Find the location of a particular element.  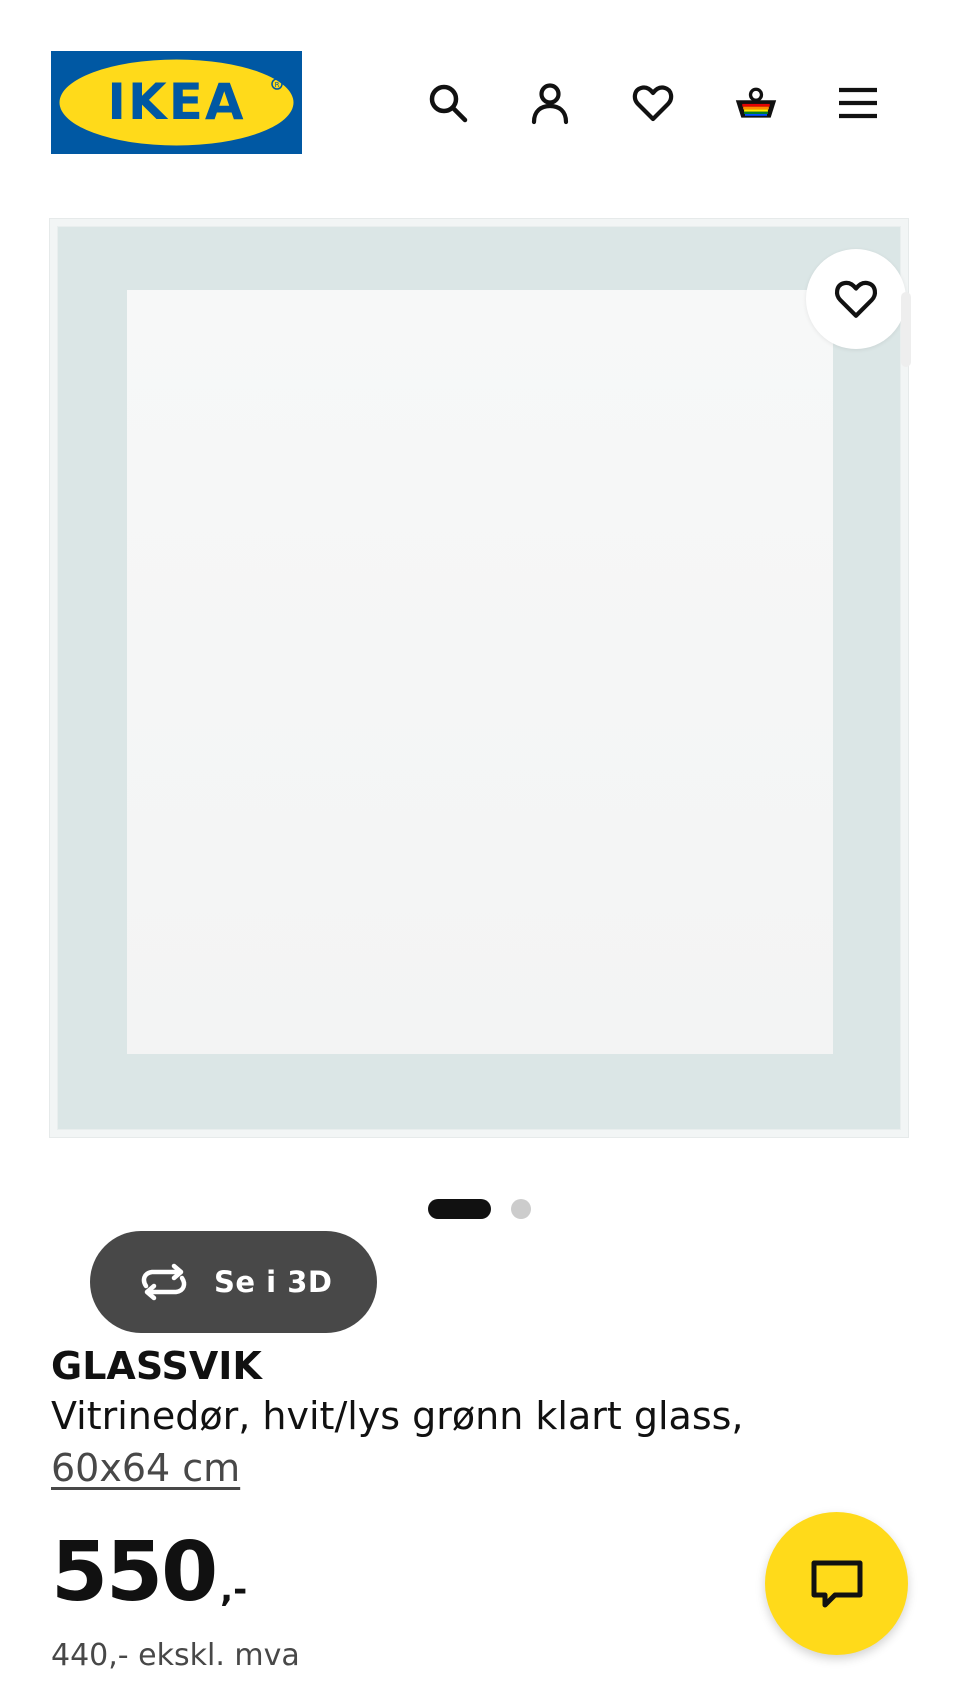

carousel-indicators is located at coordinates (479, 1209).